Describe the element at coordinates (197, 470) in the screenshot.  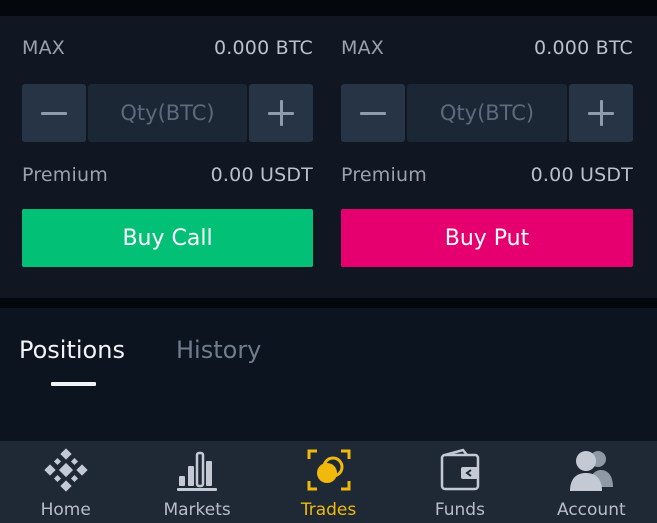
I see `markets-icon` at that location.